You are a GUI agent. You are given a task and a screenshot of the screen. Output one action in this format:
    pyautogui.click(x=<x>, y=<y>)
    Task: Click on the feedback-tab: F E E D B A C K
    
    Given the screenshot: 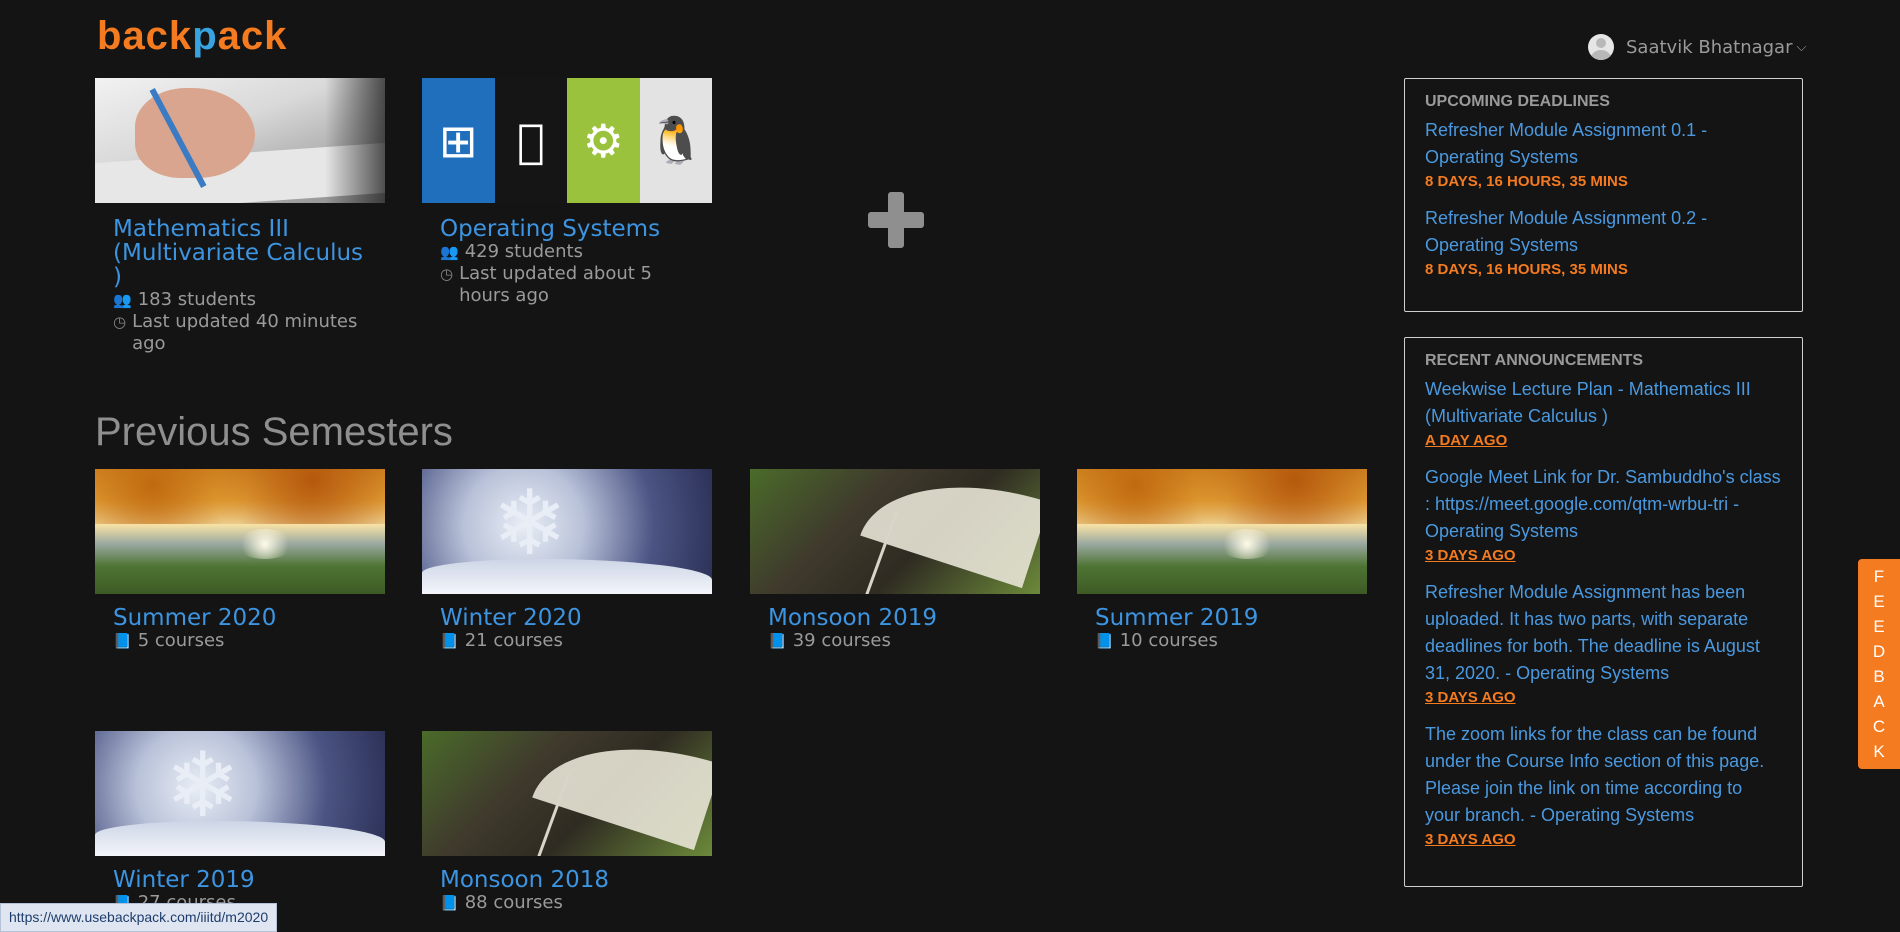 What is the action you would take?
    pyautogui.click(x=1879, y=664)
    